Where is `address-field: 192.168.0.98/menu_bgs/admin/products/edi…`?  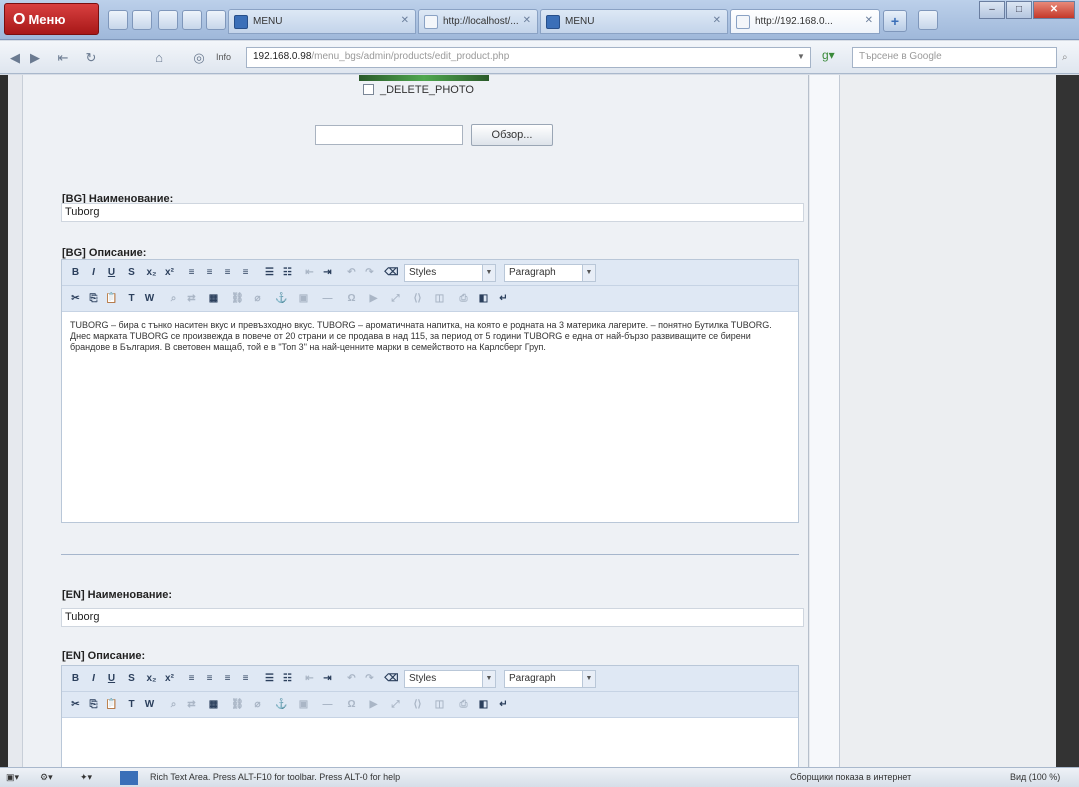 address-field: 192.168.0.98/menu_bgs/admin/products/edi… is located at coordinates (528, 57).